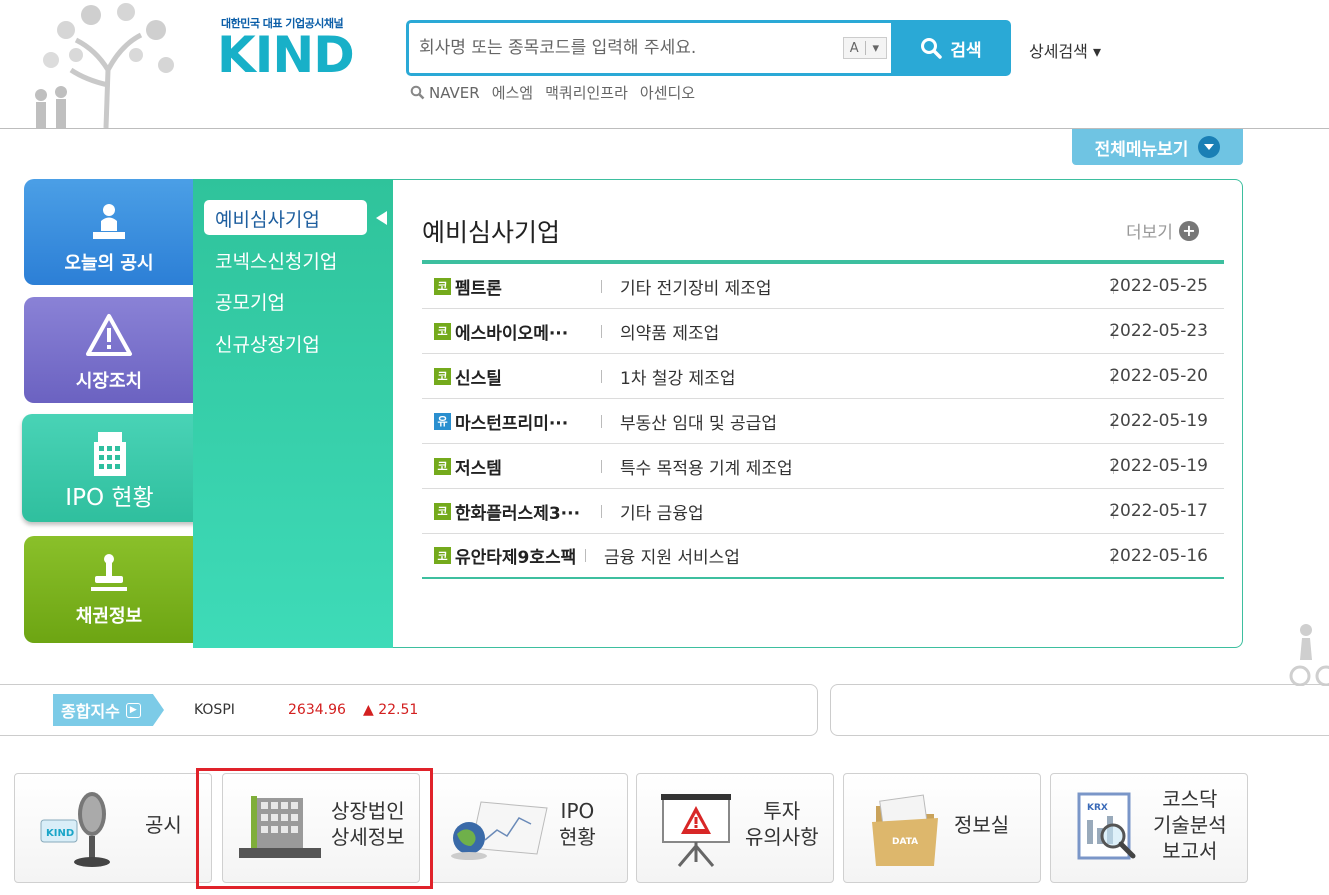 The height and width of the screenshot is (895, 1329). Describe the element at coordinates (854, 48) in the screenshot. I see `lang-toggle-label: A` at that location.